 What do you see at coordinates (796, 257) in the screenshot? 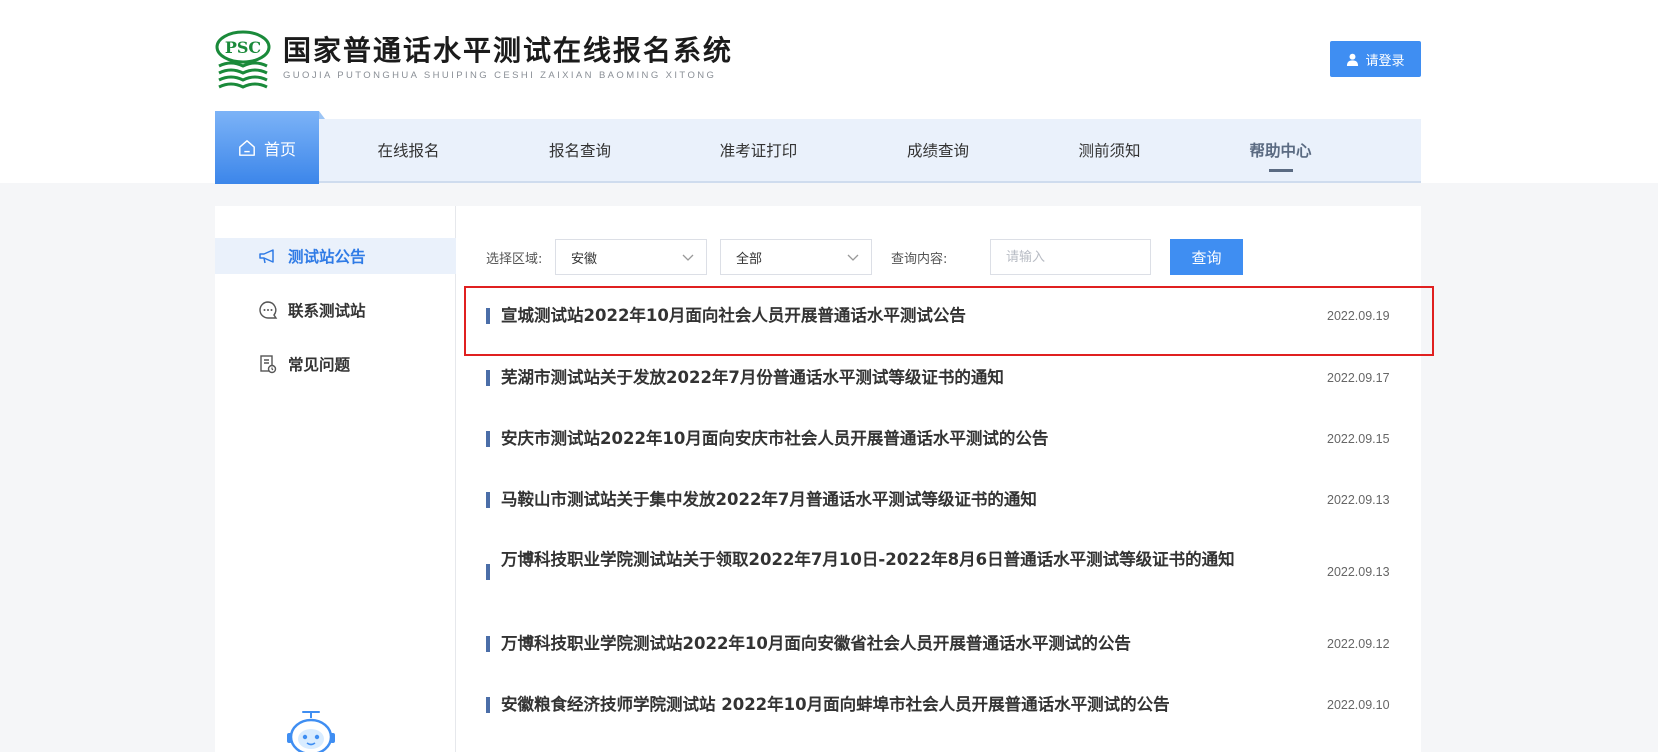
I see `sub-region-select: 全部` at bounding box center [796, 257].